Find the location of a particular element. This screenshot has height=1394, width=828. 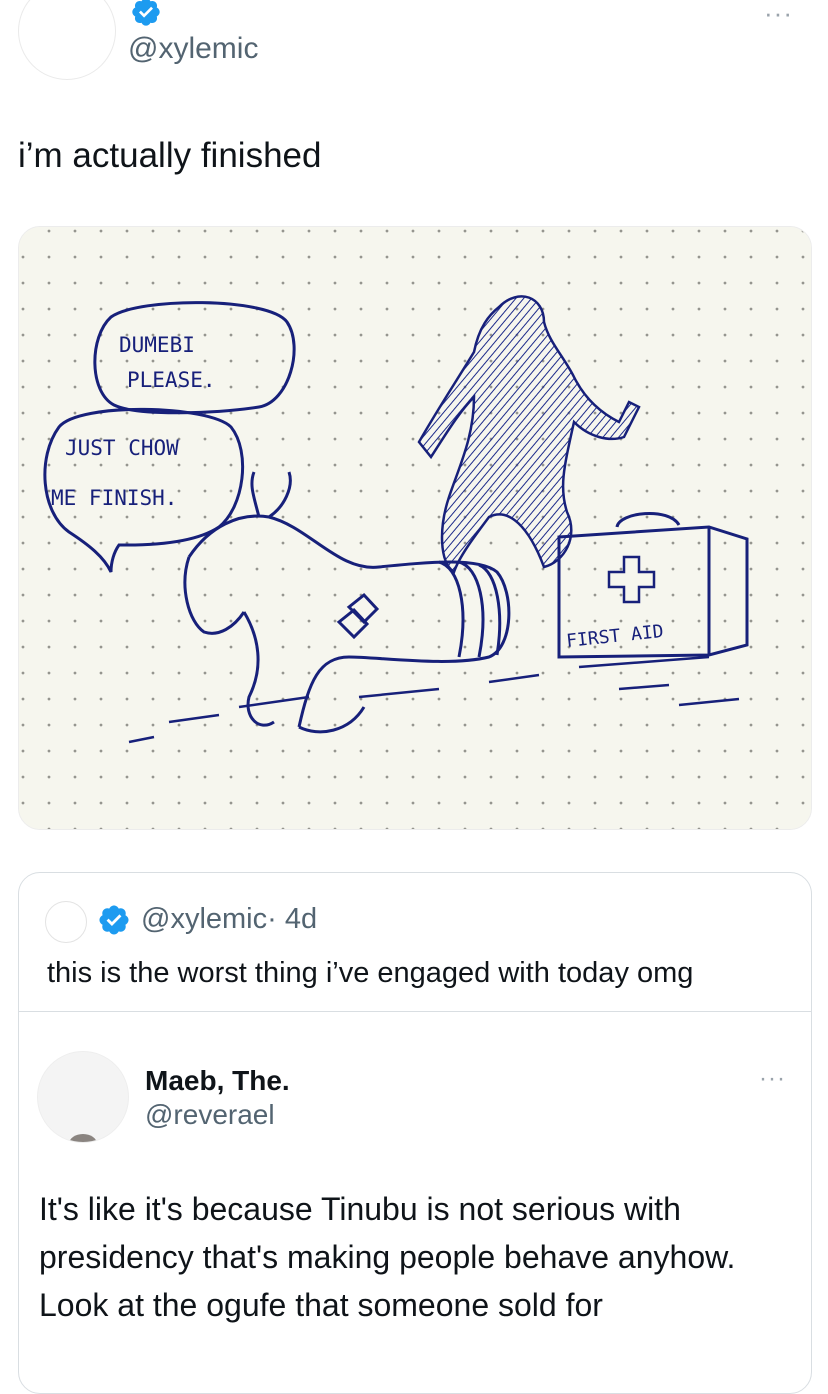

embedded-author-avatar is located at coordinates (83, 1097).